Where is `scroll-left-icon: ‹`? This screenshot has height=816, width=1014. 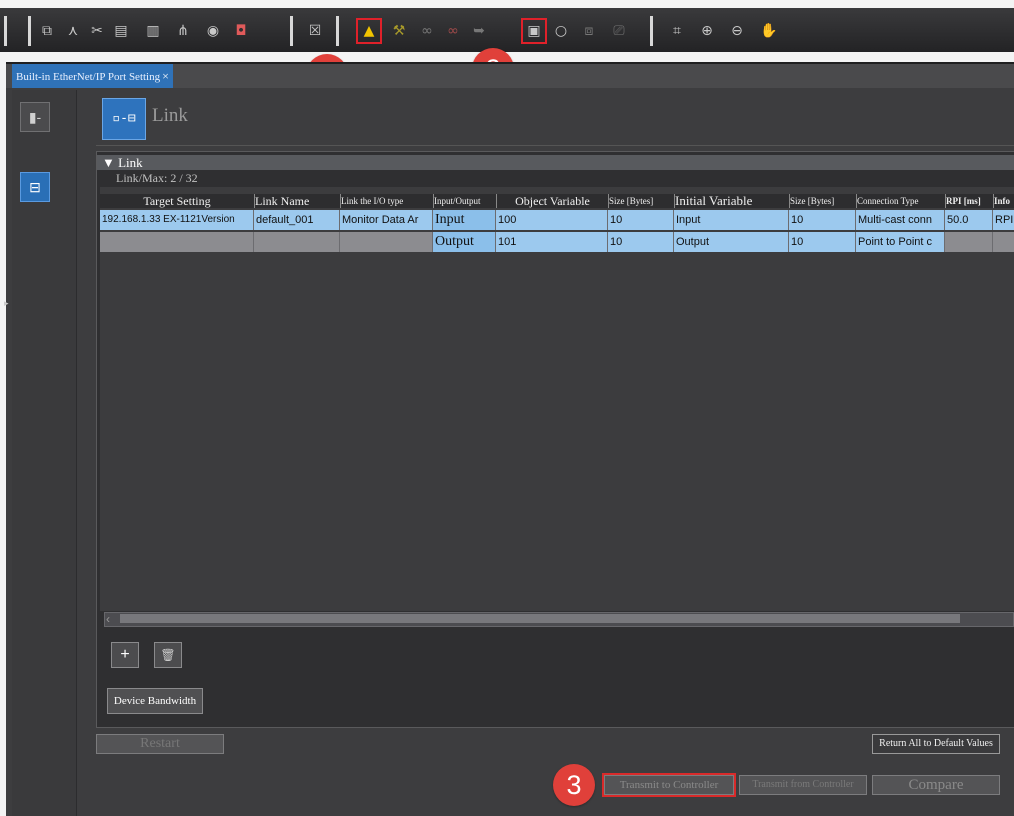 scroll-left-icon: ‹ is located at coordinates (108, 619).